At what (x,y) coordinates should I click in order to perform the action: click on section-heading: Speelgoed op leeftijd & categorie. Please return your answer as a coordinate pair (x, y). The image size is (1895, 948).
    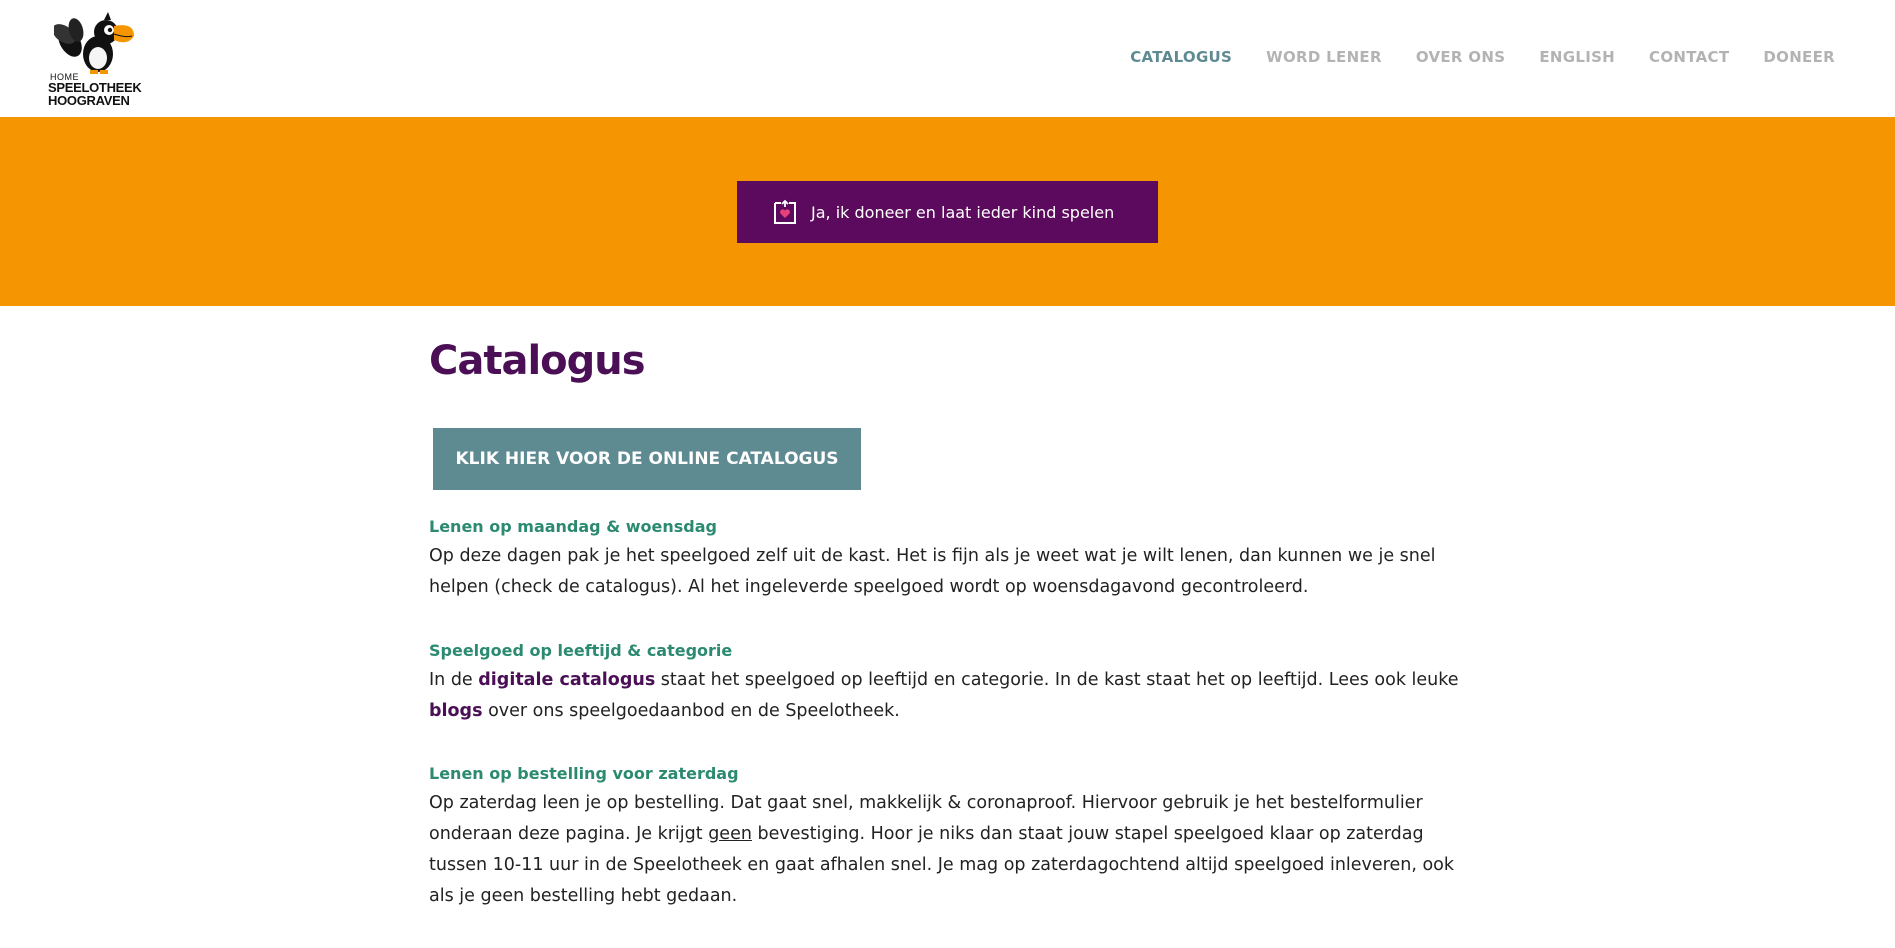
    Looking at the image, I should click on (581, 650).